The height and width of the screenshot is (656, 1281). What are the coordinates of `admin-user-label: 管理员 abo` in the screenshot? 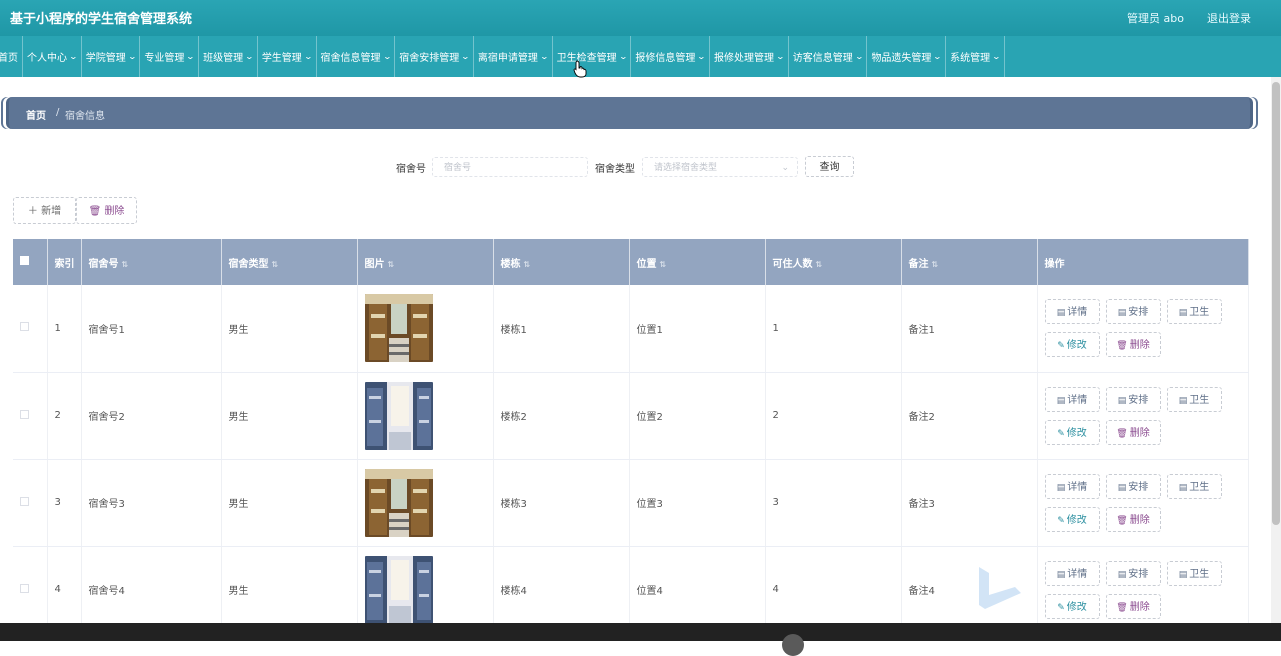 It's located at (1155, 18).